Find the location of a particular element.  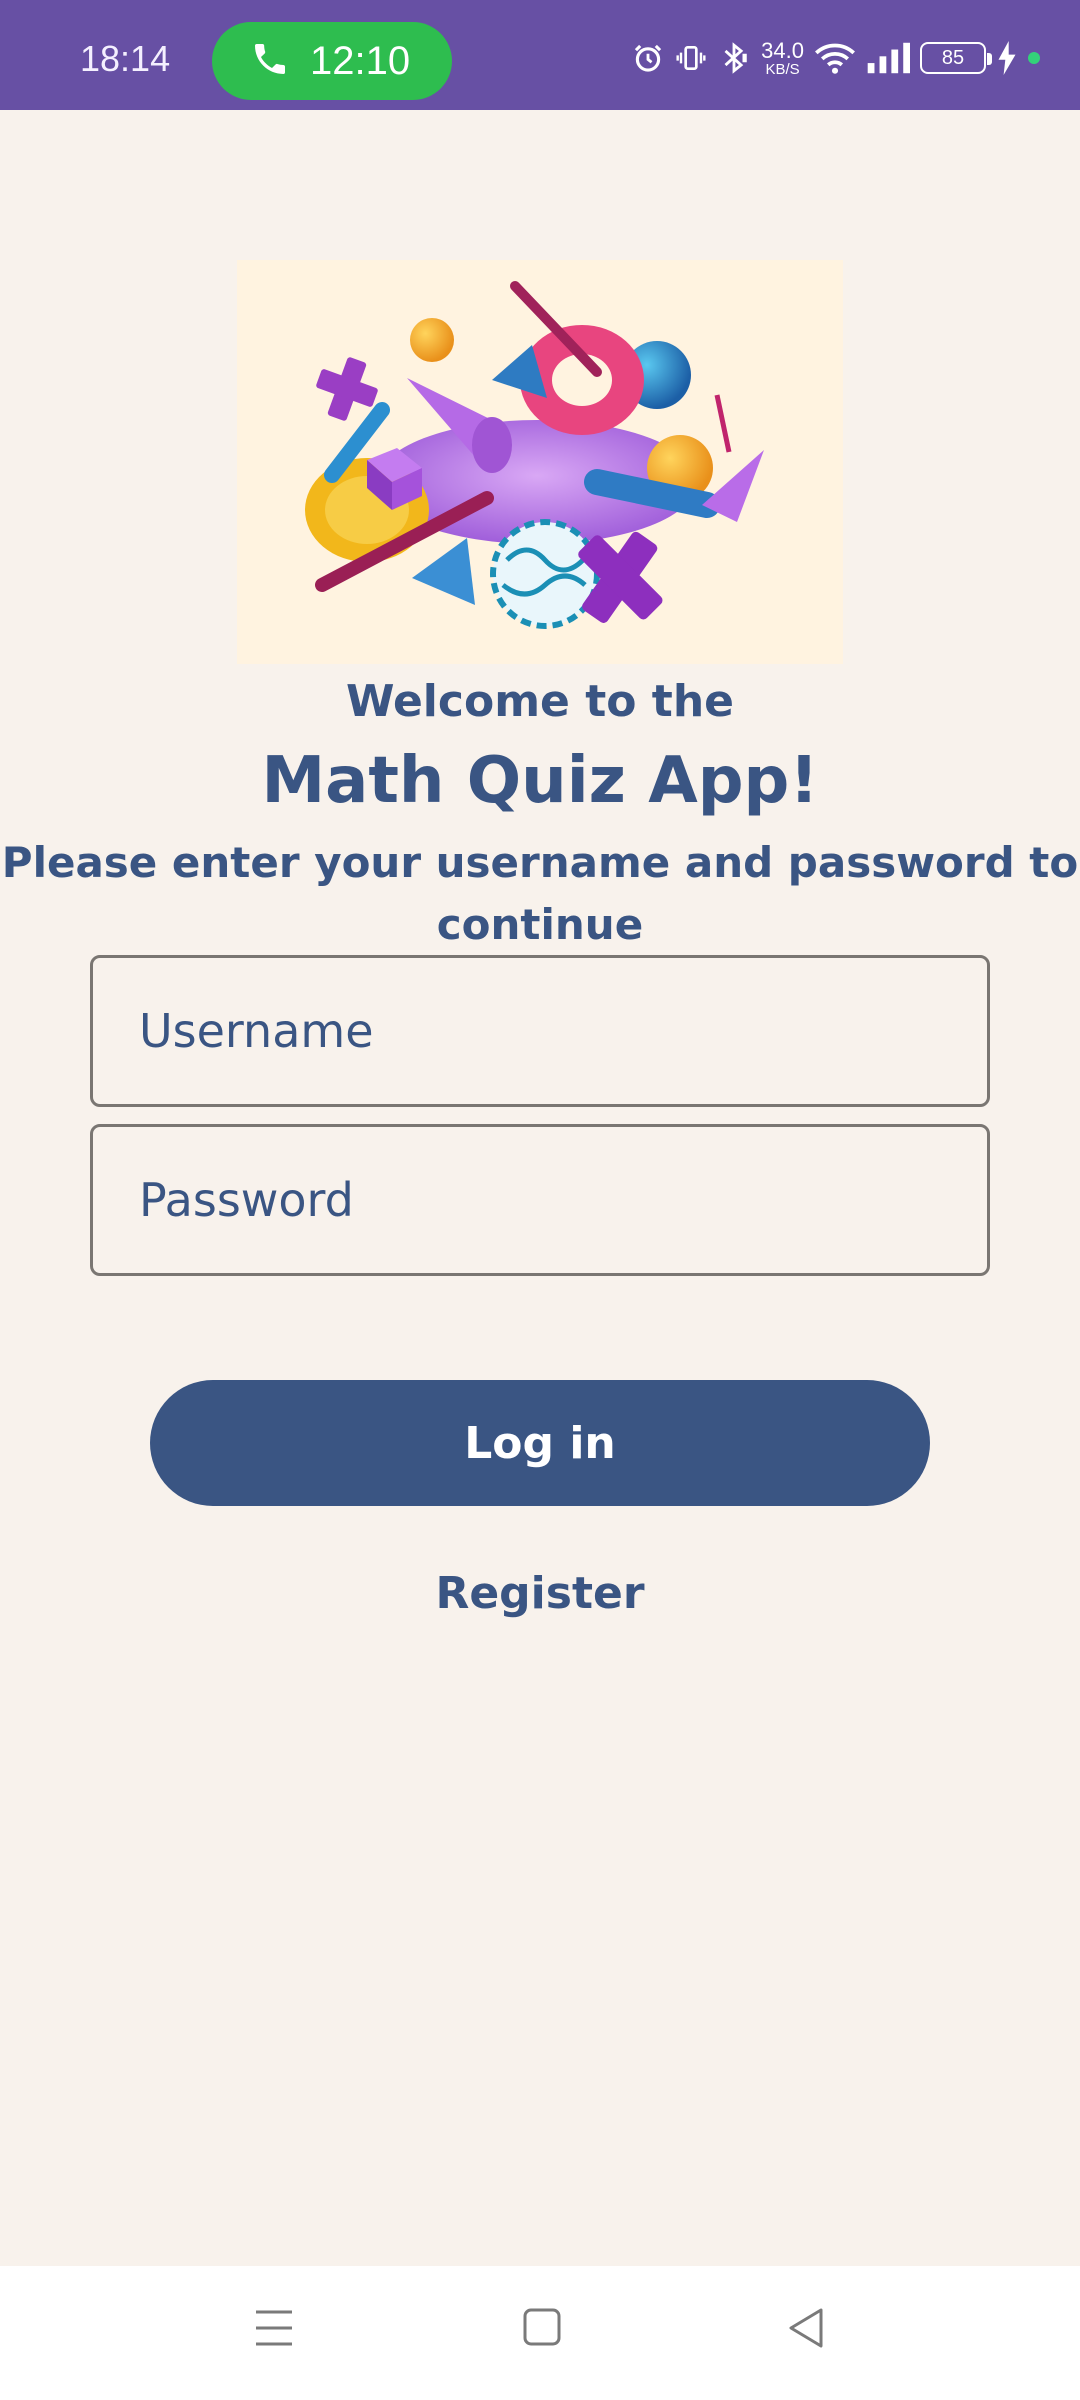

network-speed: 34.0 KB/S is located at coordinates (782, 57).